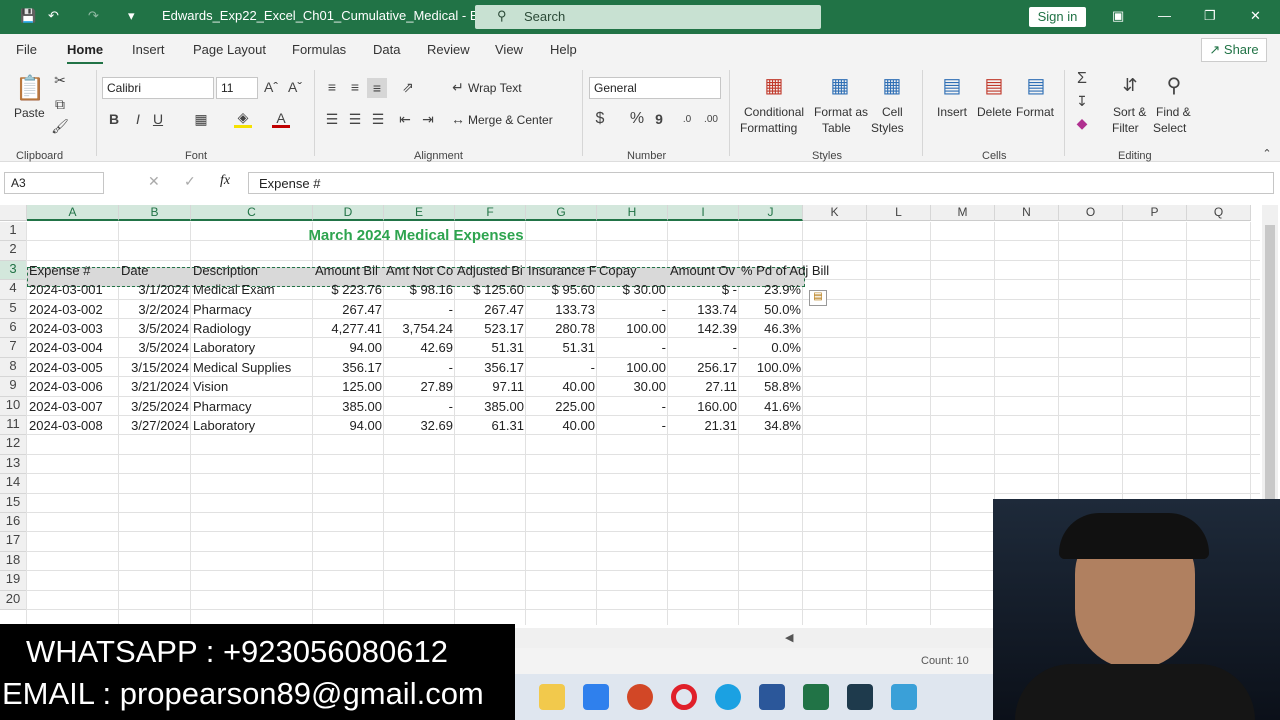 The height and width of the screenshot is (720, 1280). What do you see at coordinates (93, 16) in the screenshot?
I see `redo-icon: ↷` at bounding box center [93, 16].